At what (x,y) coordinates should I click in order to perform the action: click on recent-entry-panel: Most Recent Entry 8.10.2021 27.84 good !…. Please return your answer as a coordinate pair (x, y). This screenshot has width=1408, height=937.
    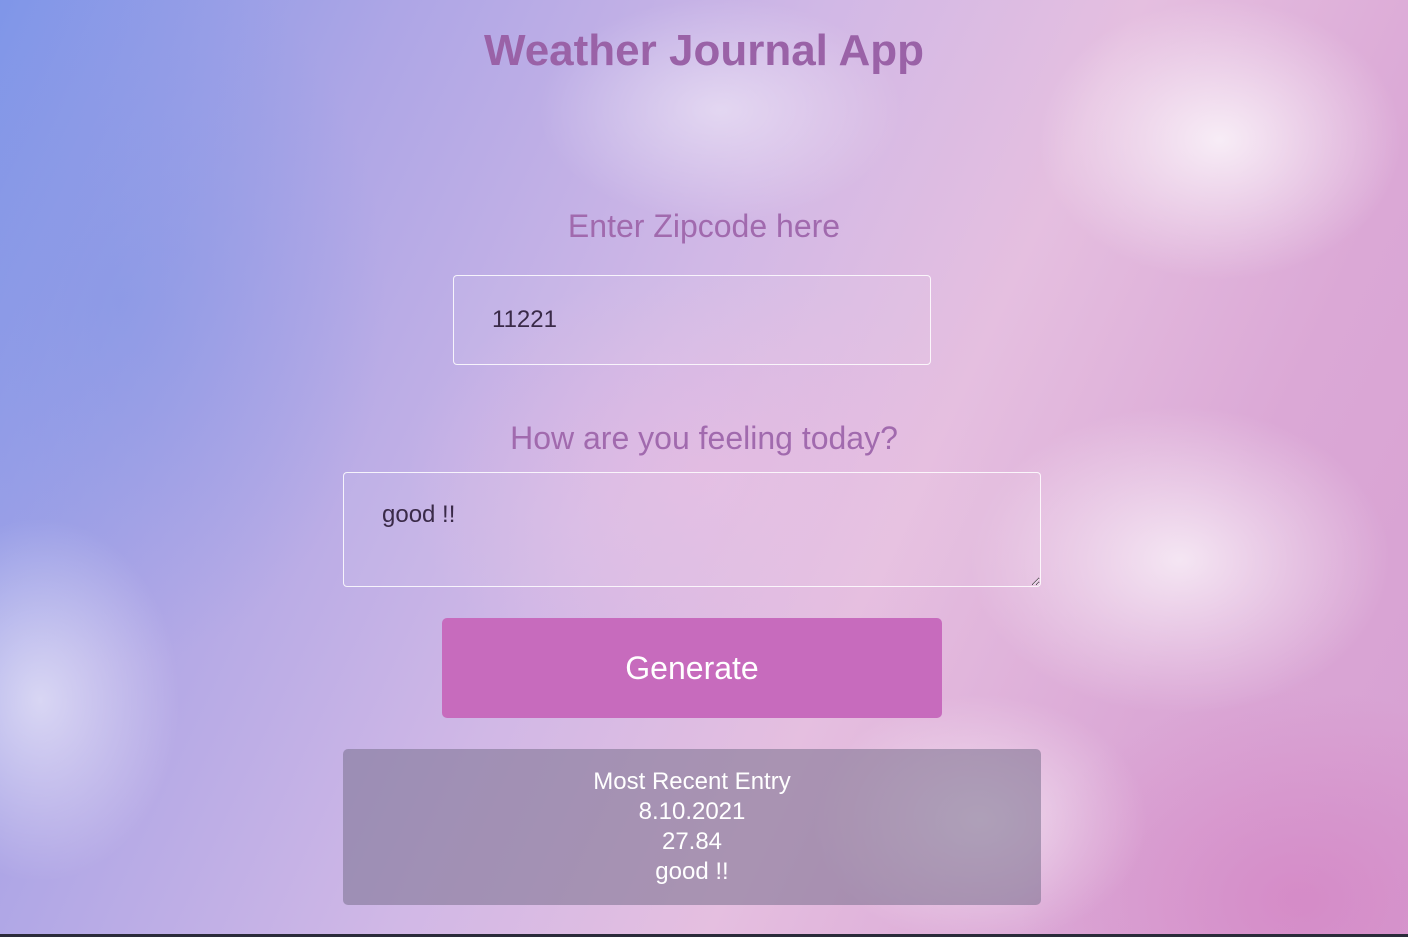
    Looking at the image, I should click on (692, 827).